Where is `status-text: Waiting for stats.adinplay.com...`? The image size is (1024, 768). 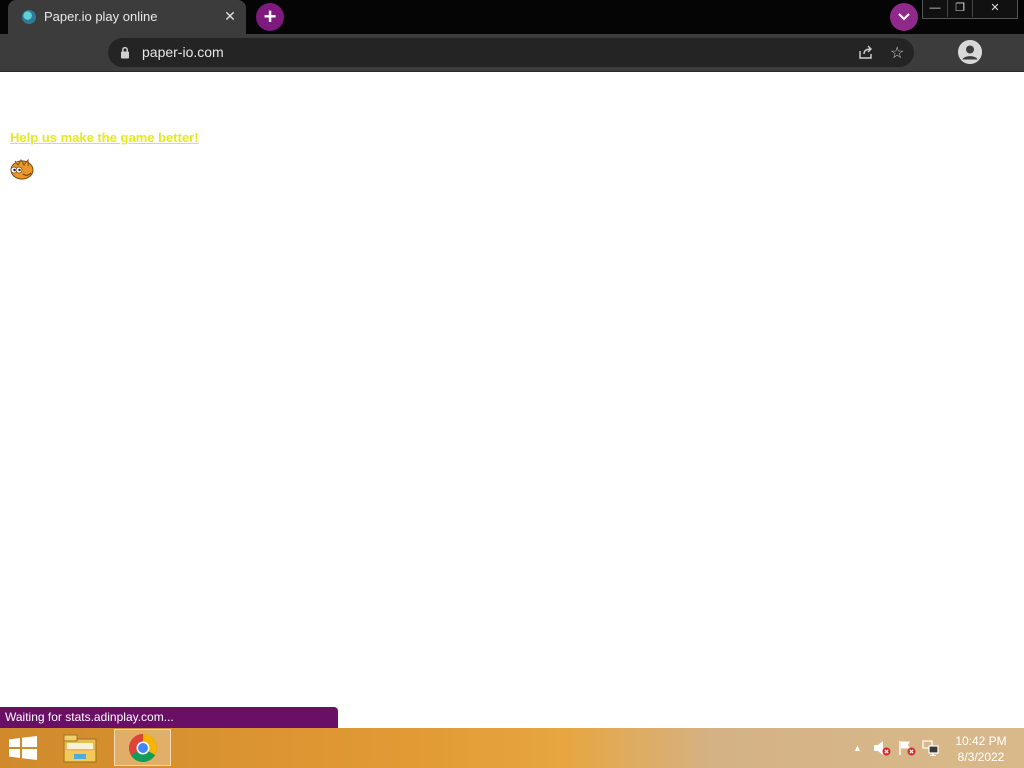 status-text: Waiting for stats.adinplay.com... is located at coordinates (89, 717).